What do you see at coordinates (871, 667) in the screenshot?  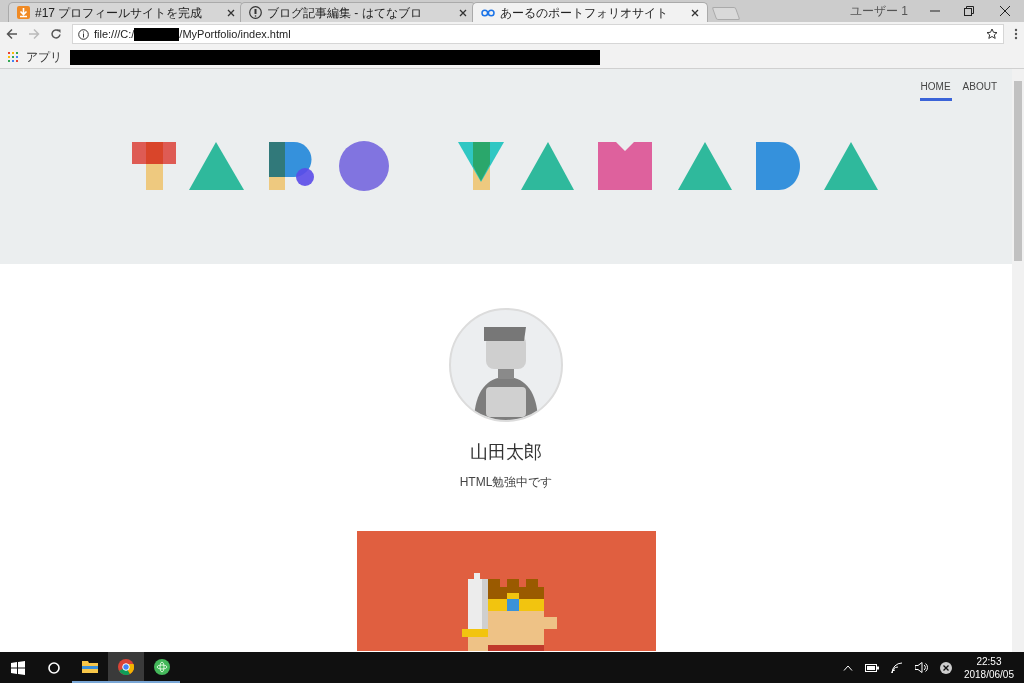 I see `battery-icon` at bounding box center [871, 667].